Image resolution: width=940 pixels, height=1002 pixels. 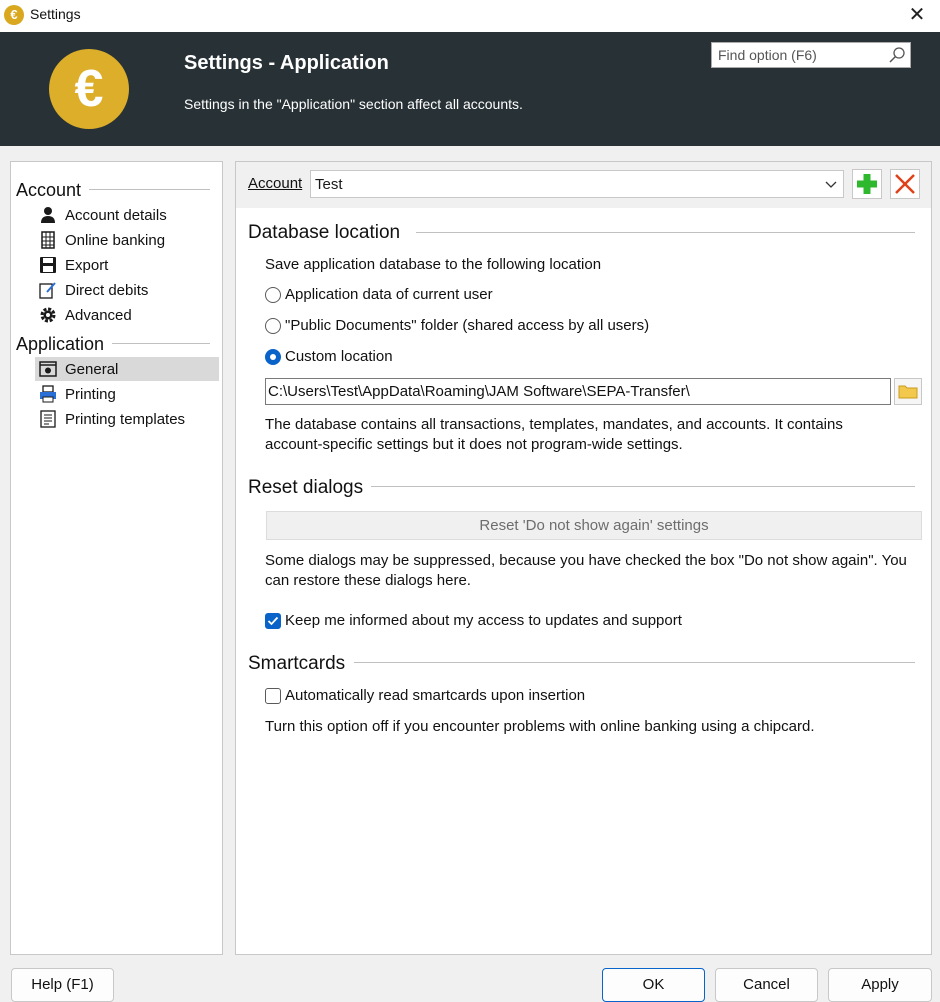 I want to click on user-icon, so click(x=48, y=215).